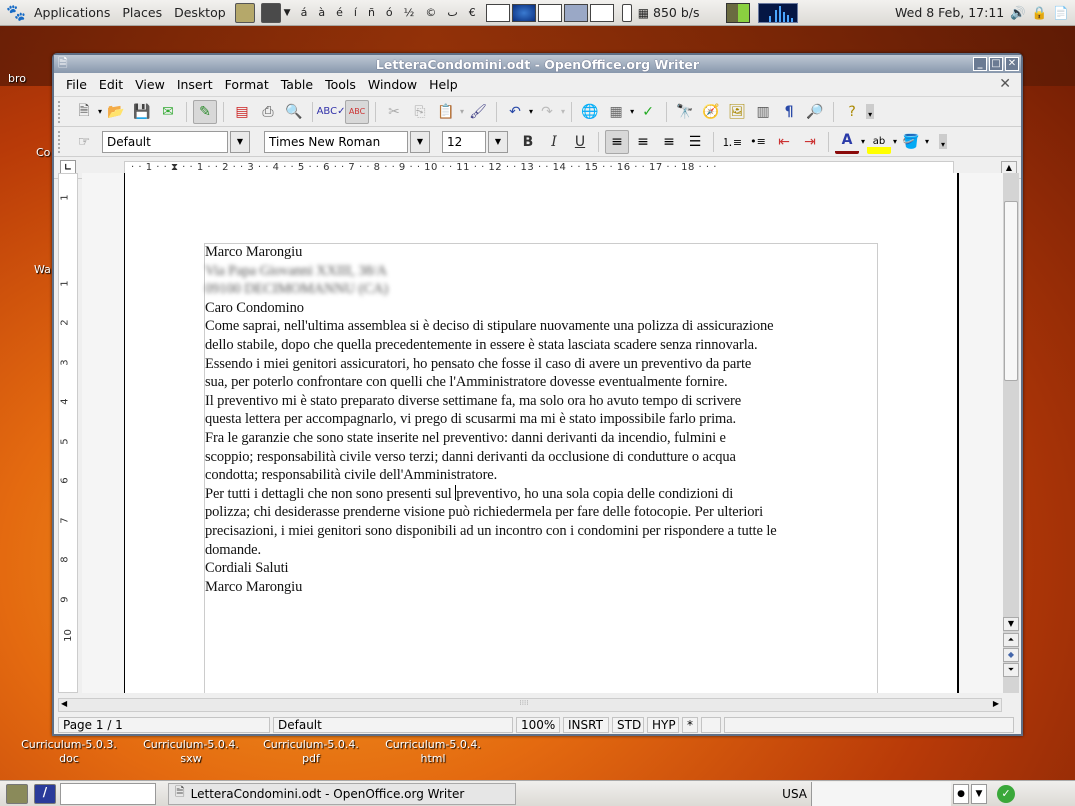  I want to click on clipboard-icon: 📄, so click(1061, 13).